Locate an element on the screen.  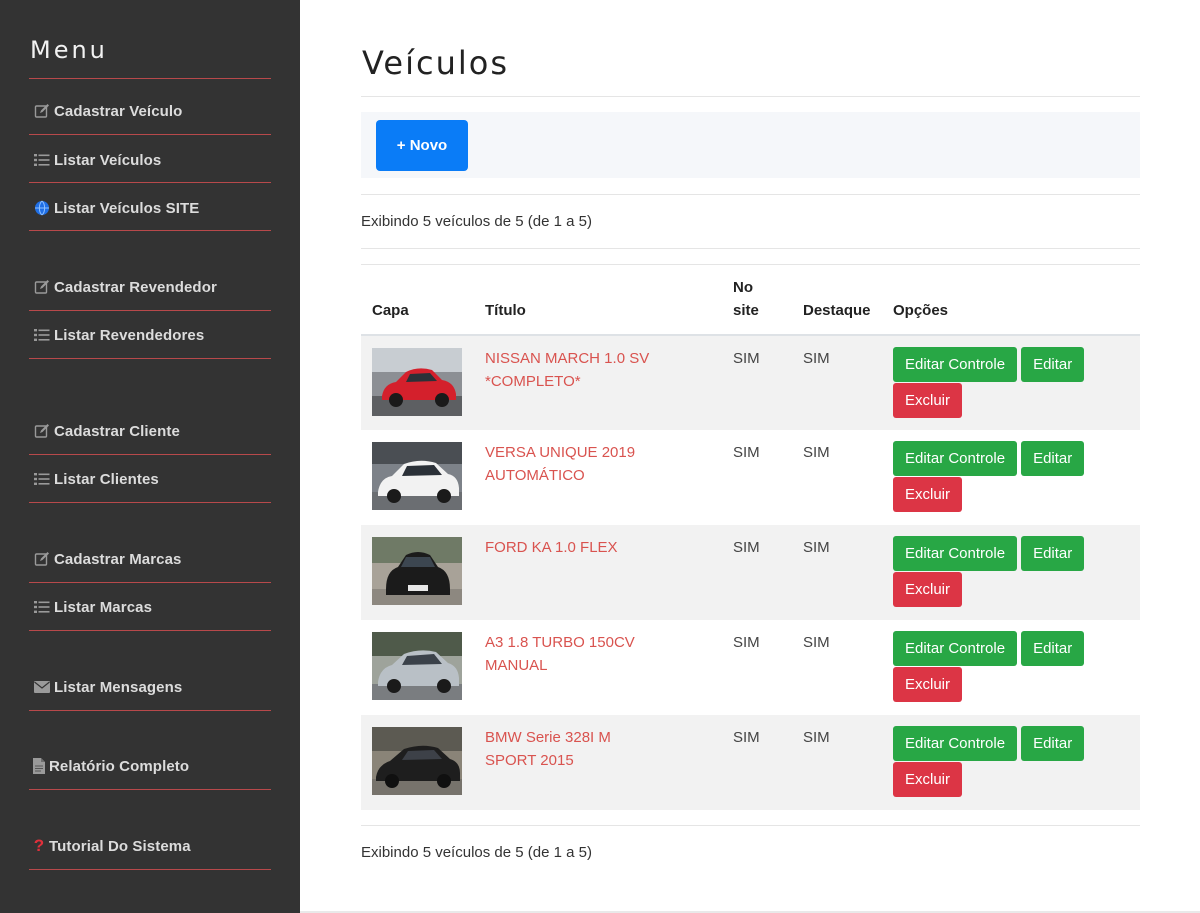
sidebar-item-label: Listar Veículos is located at coordinates (108, 160).